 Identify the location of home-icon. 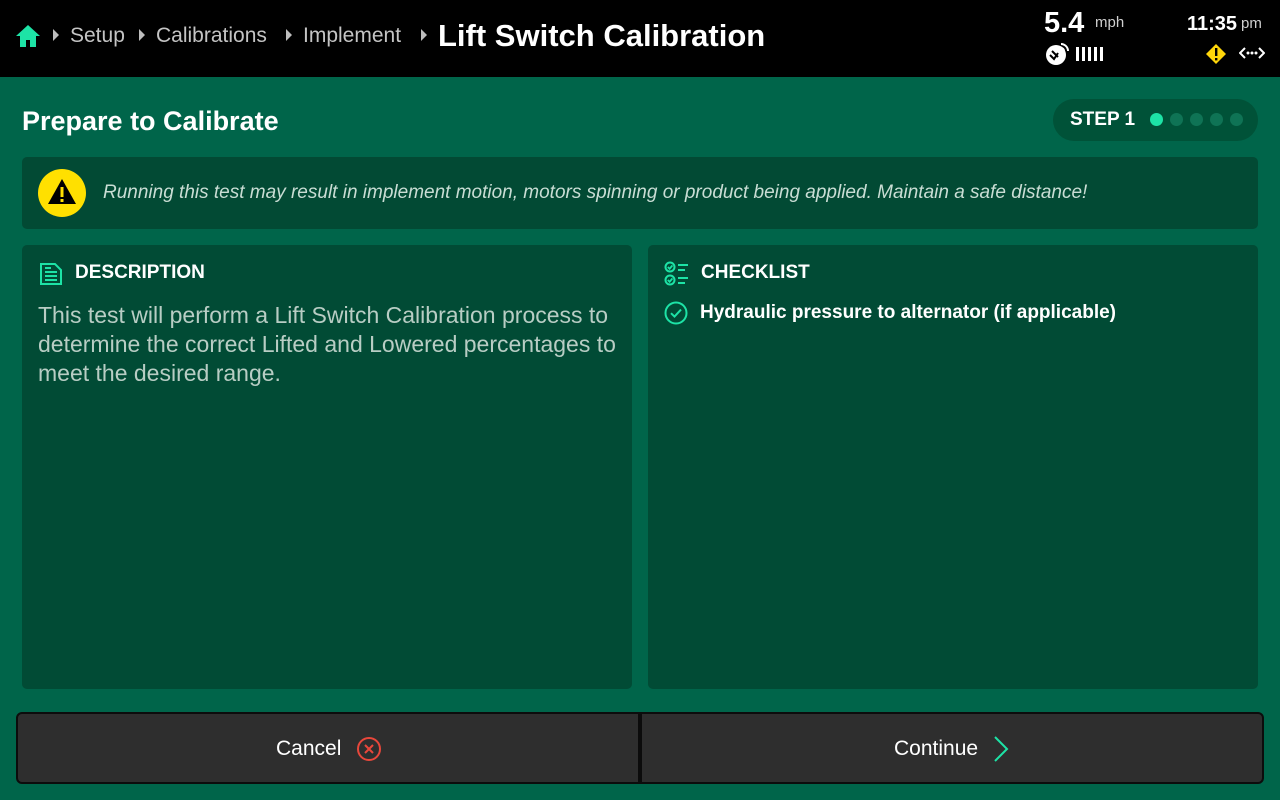
(28, 36).